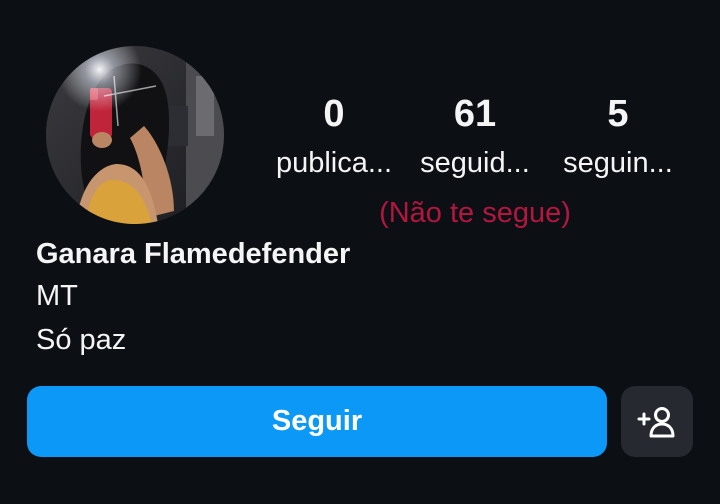 This screenshot has height=504, width=720. Describe the element at coordinates (57, 296) in the screenshot. I see `bio-line: MT` at that location.